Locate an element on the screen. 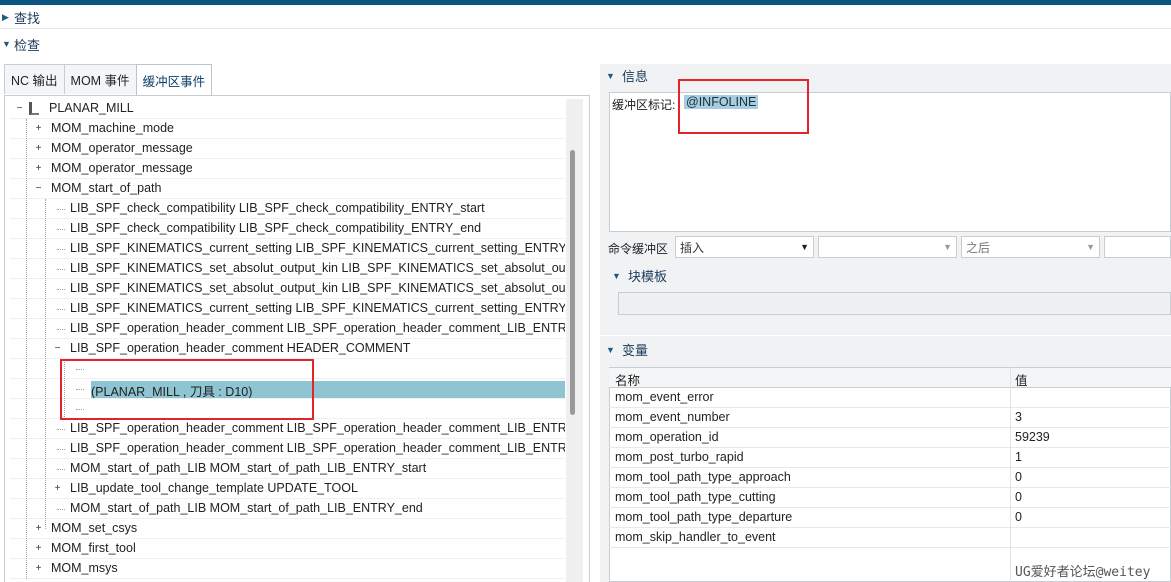 The height and width of the screenshot is (582, 1171). highlight-box-info is located at coordinates (743, 106).